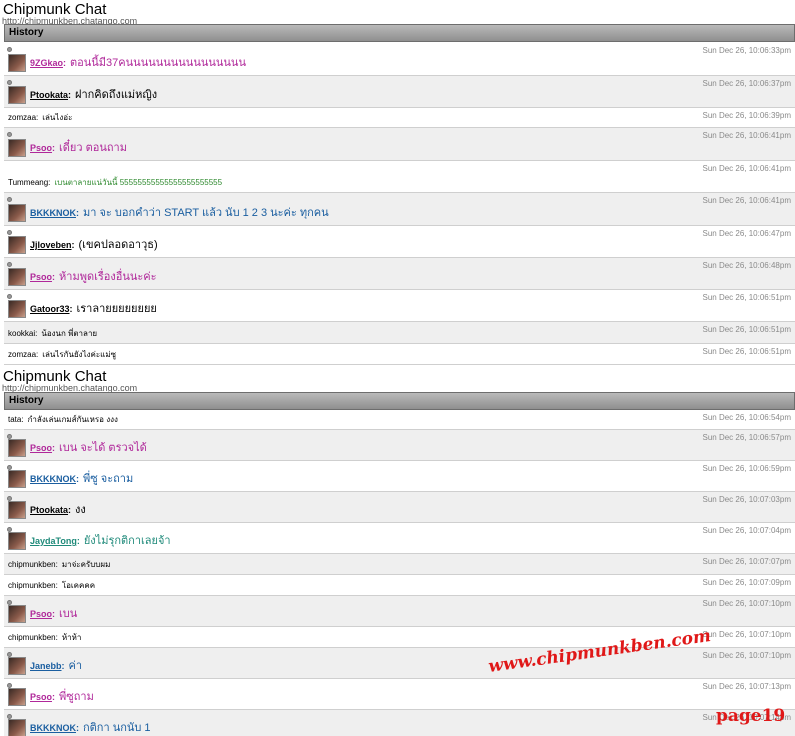  I want to click on message-line: Janebb: ค่า, so click(56, 665).